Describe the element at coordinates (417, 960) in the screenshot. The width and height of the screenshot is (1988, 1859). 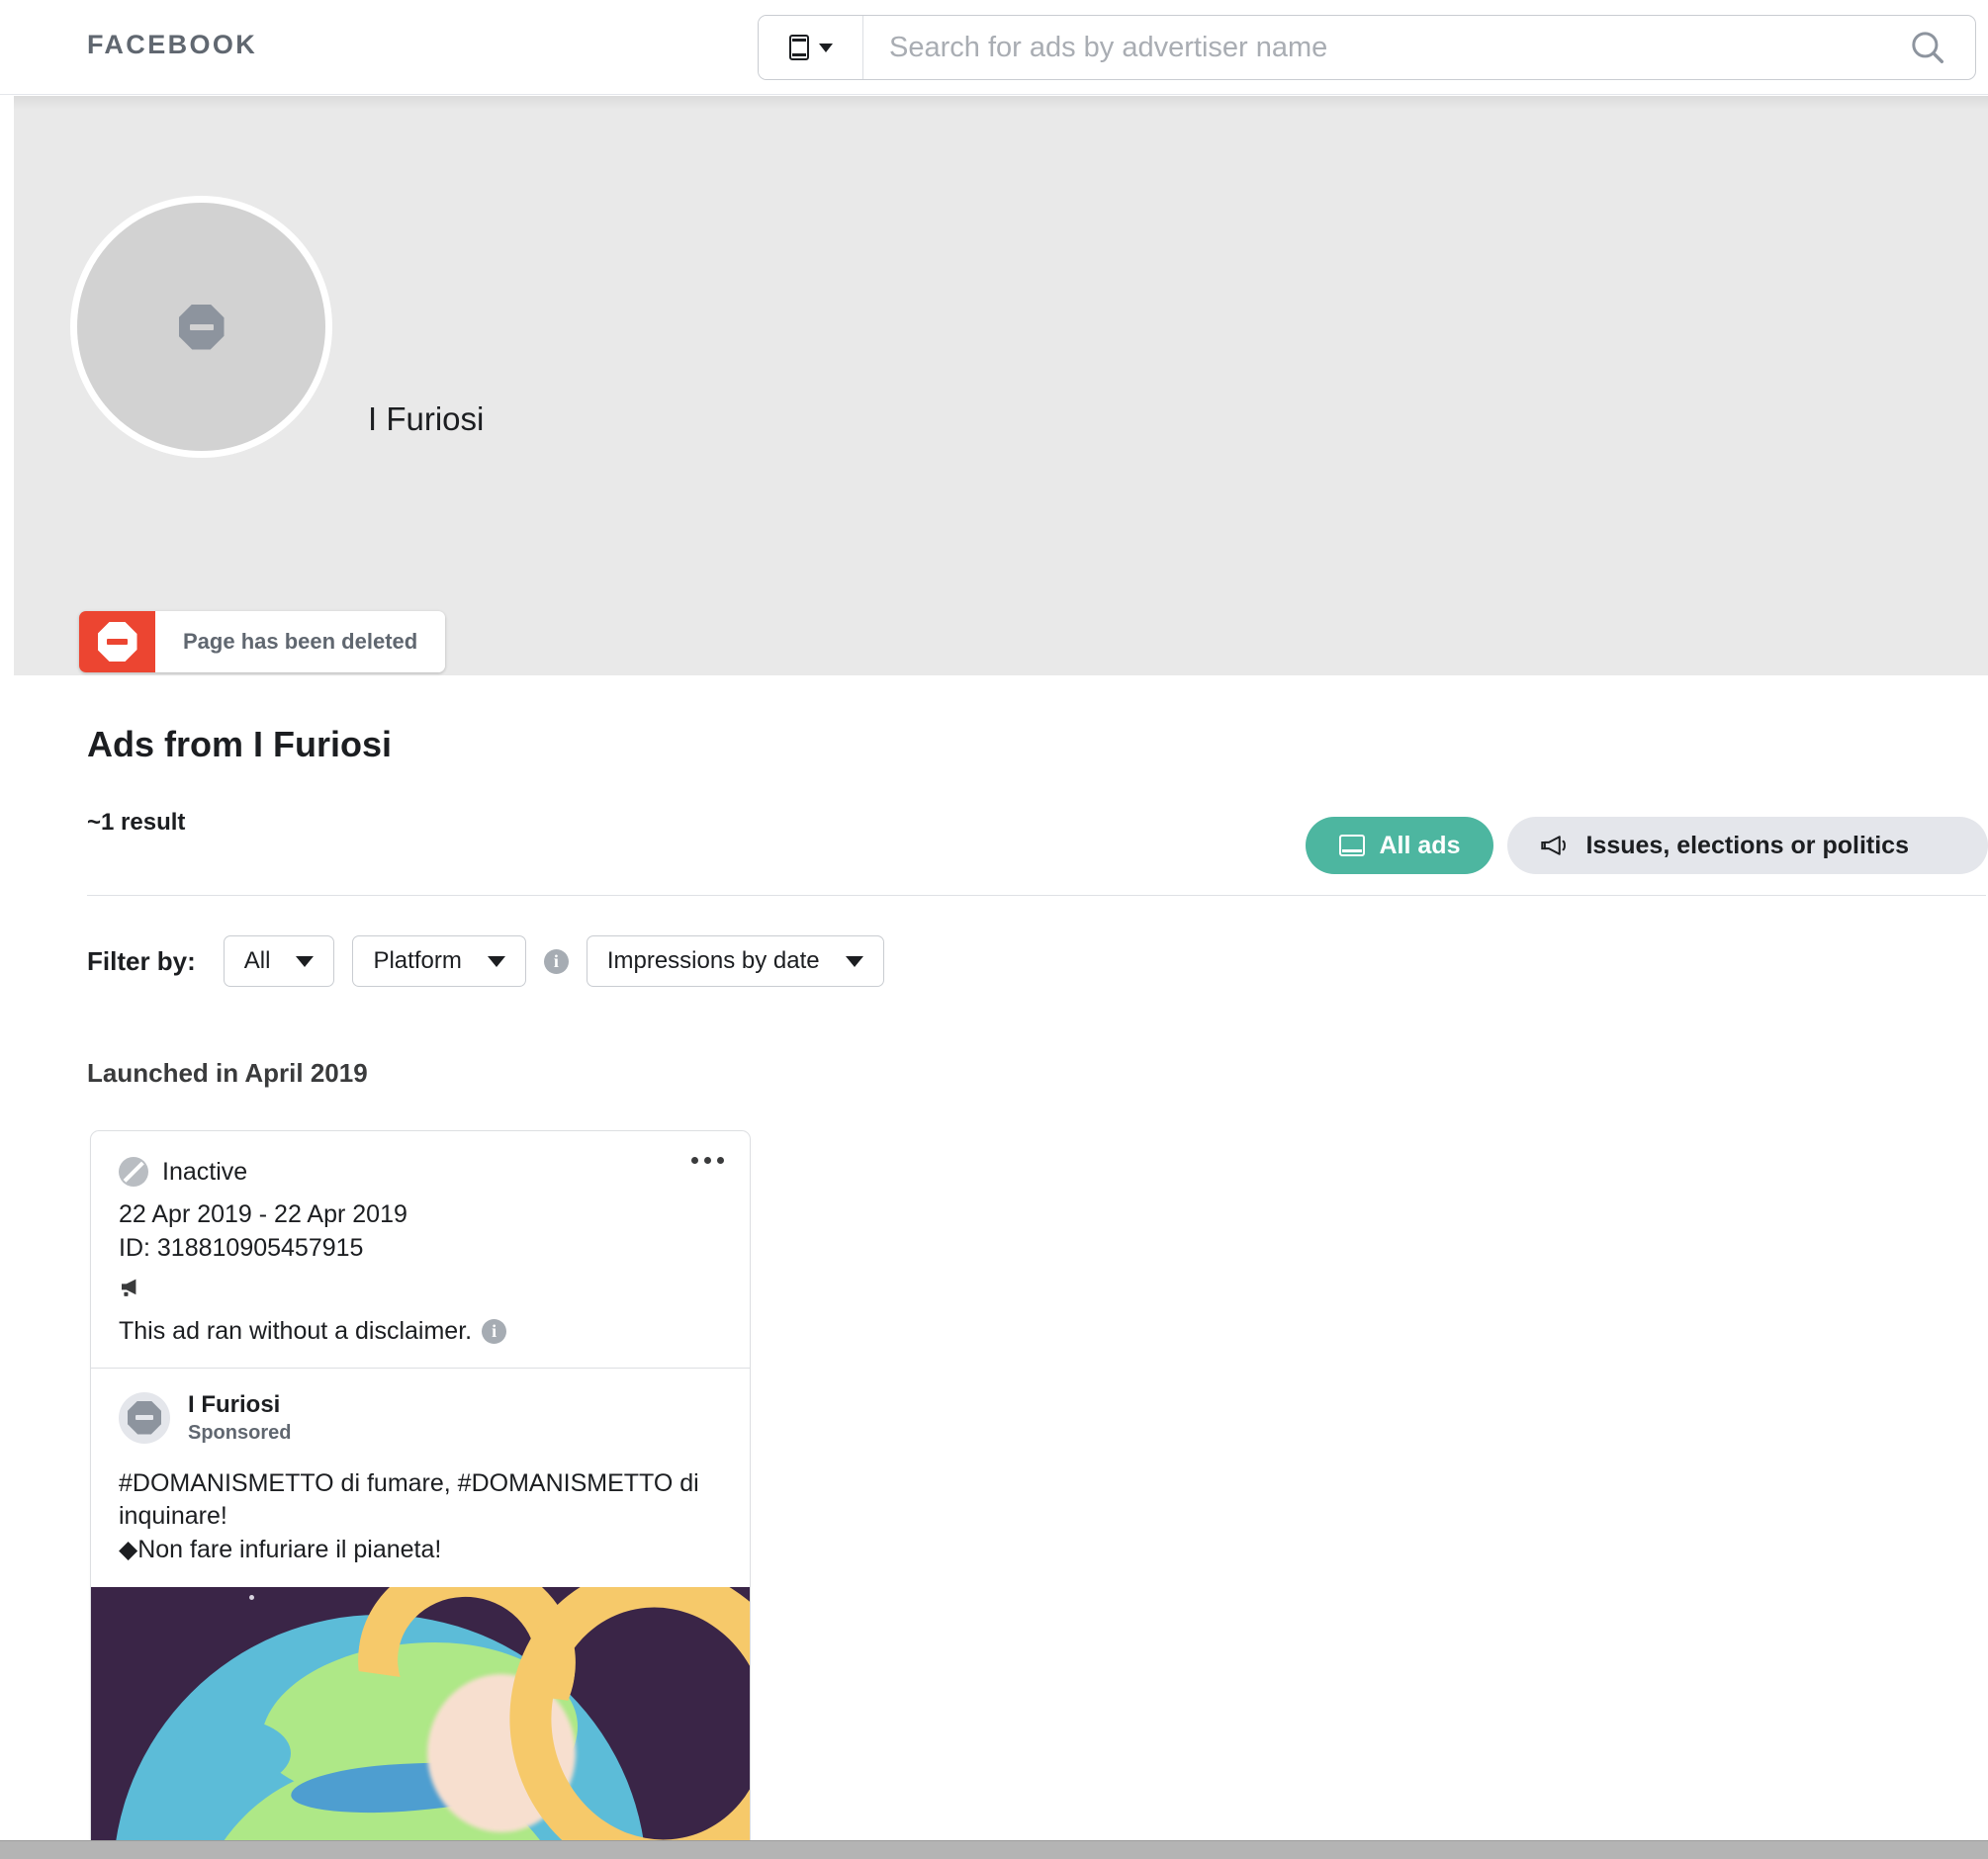
I see `filter-platform-value: Platform` at that location.